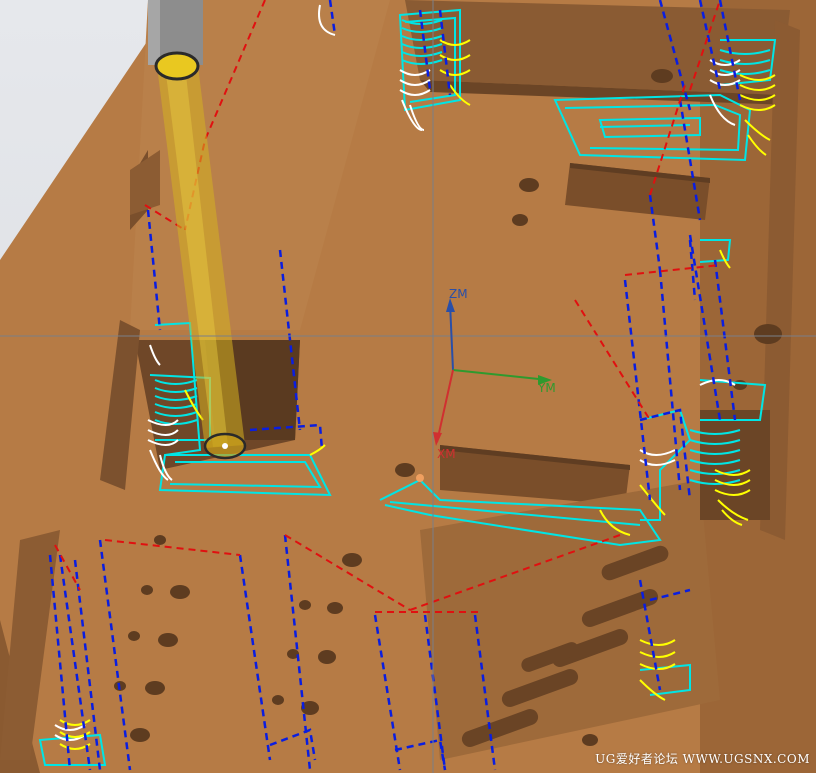 This screenshot has height=773, width=816. What do you see at coordinates (446, 454) in the screenshot?
I see `axis-label-xm: XM` at bounding box center [446, 454].